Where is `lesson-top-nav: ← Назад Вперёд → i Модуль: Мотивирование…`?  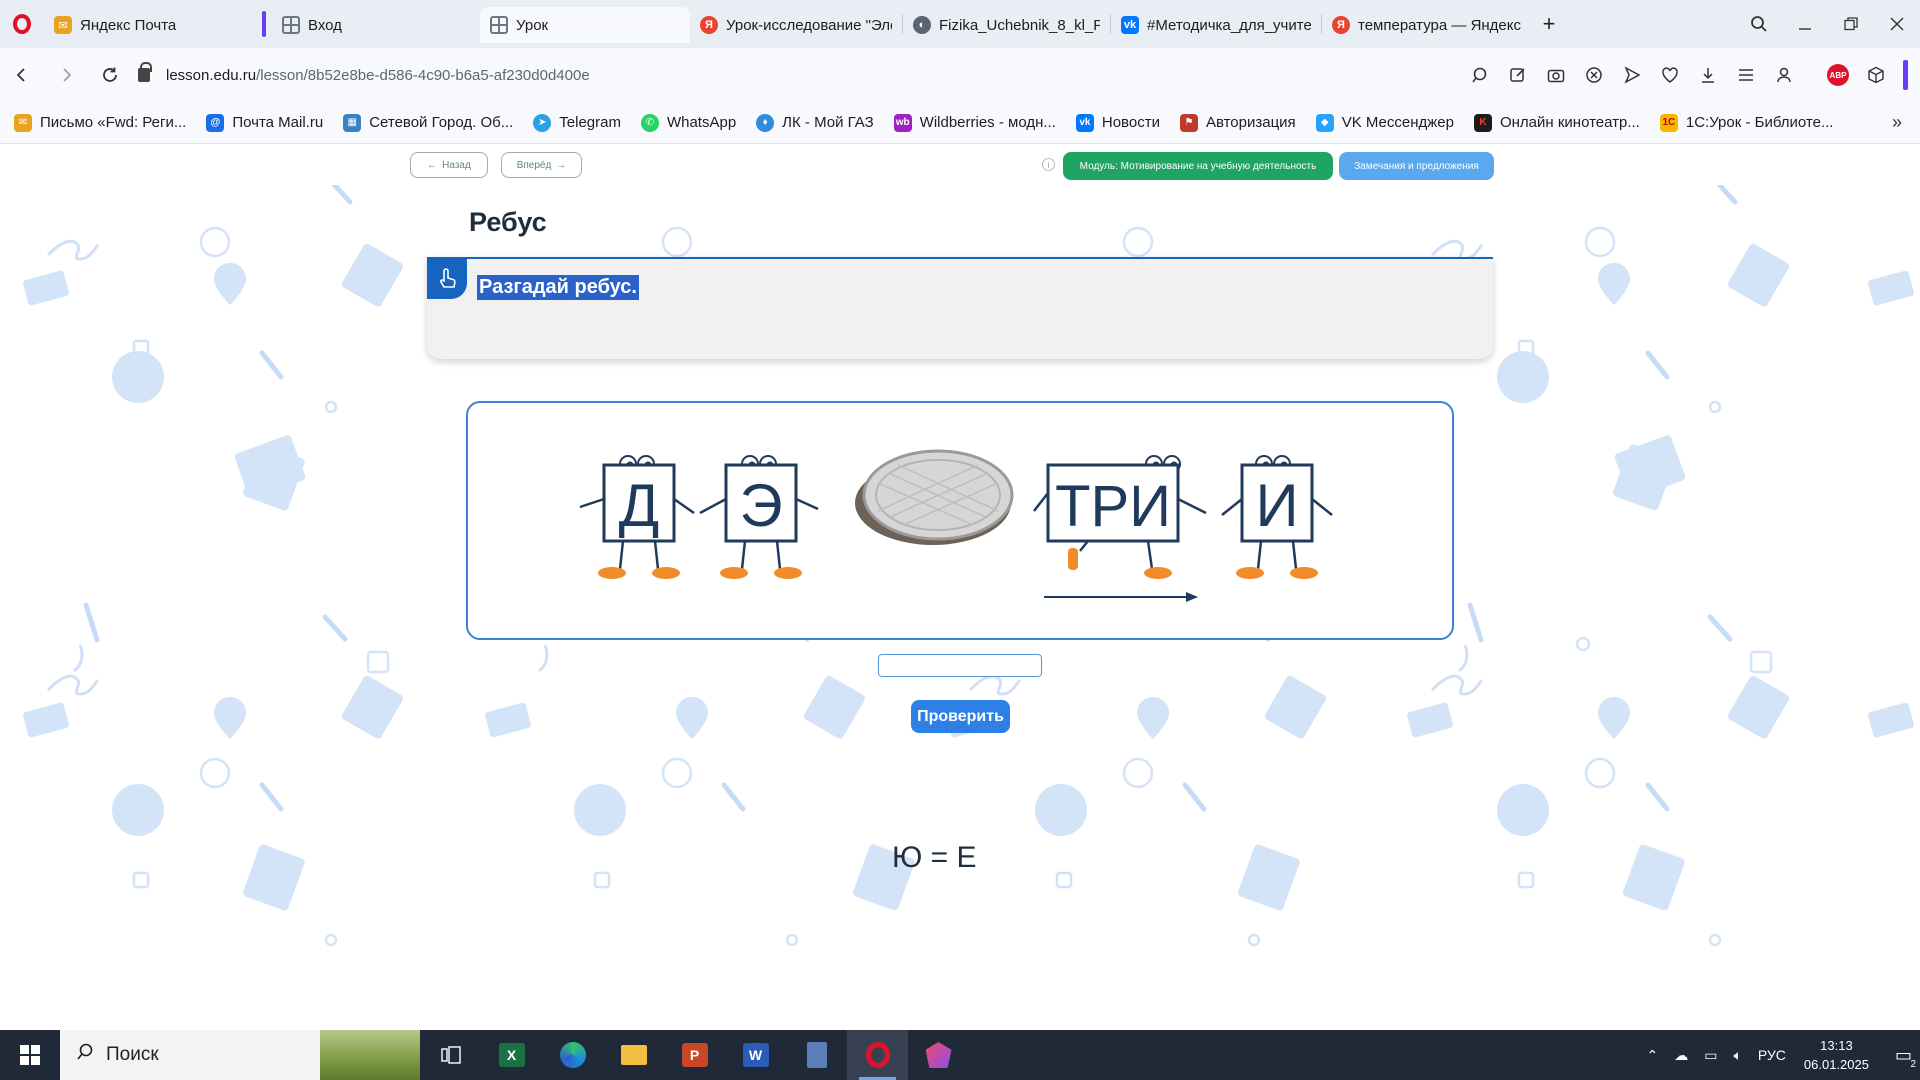 lesson-top-nav: ← Назад Вперёд → i Модуль: Мотивирование… is located at coordinates (960, 165).